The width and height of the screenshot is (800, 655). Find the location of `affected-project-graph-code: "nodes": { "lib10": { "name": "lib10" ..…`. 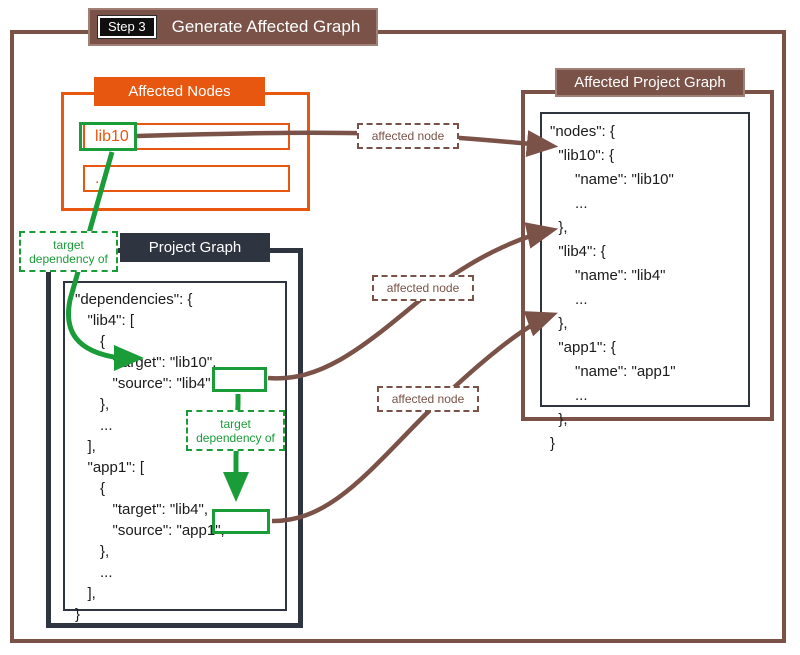

affected-project-graph-code: "nodes": { "lib10": { "name": "lib10" ..… is located at coordinates (645, 282).